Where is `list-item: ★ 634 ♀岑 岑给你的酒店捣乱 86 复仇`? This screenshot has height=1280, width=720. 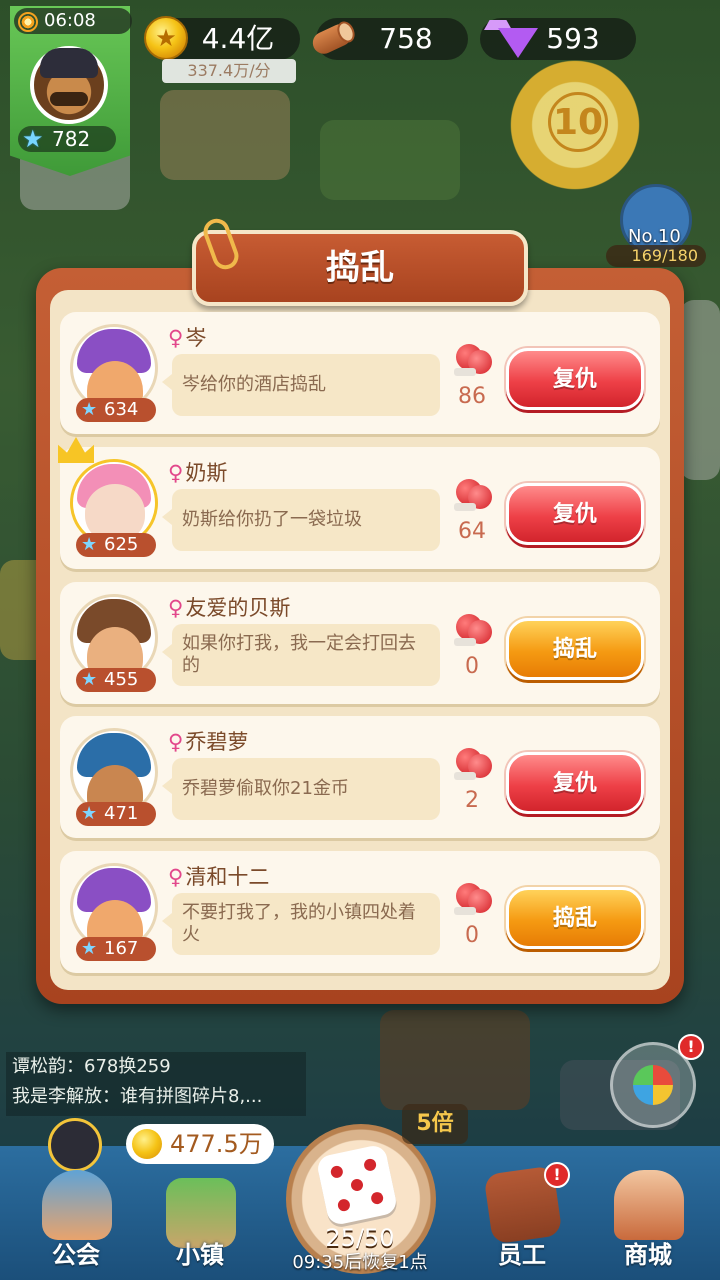
list-item: ★ 634 ♀岑 岑给你的酒店捣乱 86 复仇 is located at coordinates (360, 373).